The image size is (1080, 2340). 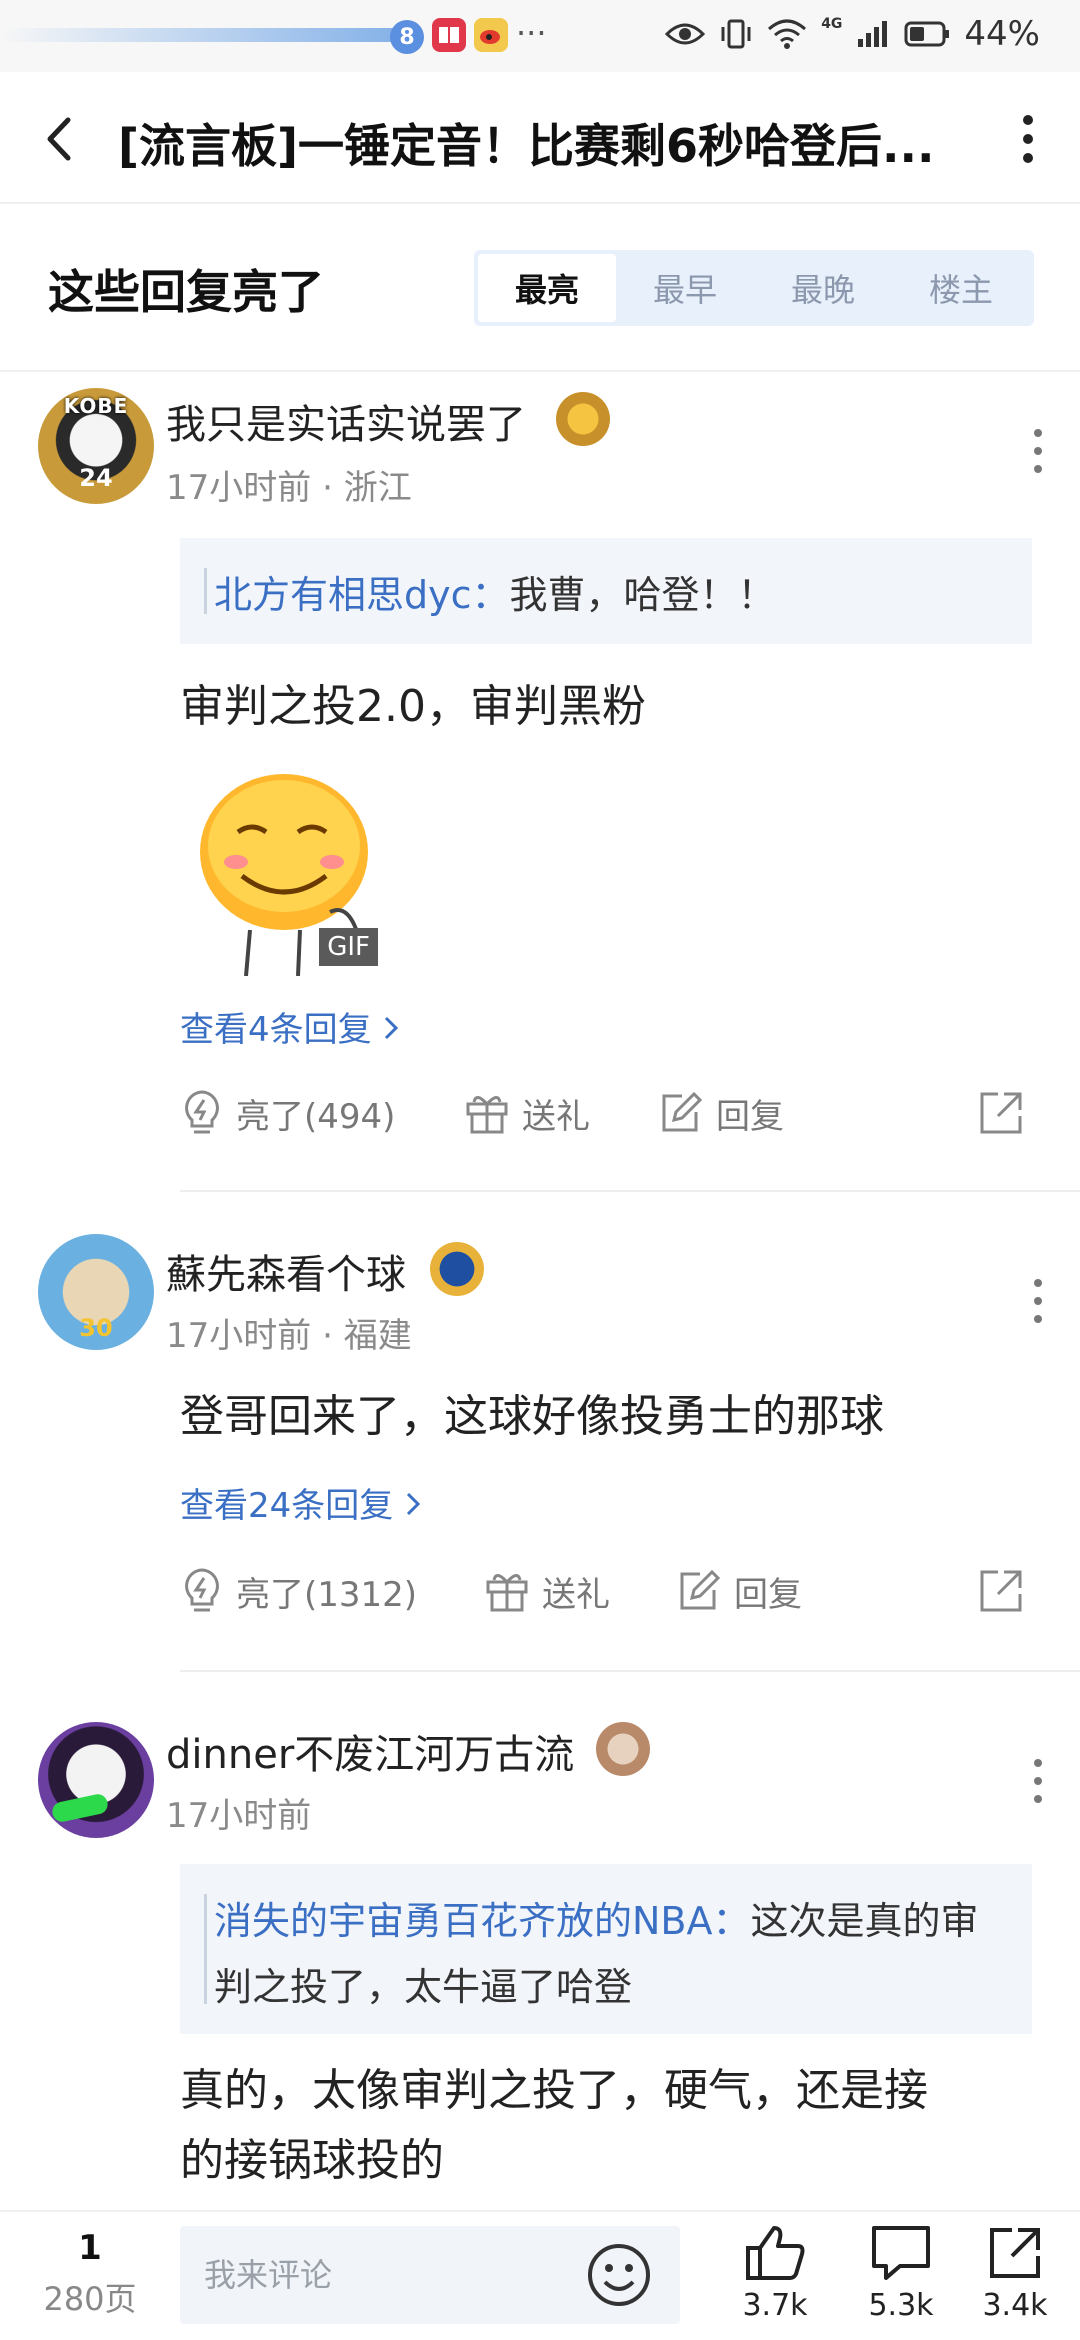 What do you see at coordinates (370, 1751) in the screenshot?
I see `username: dinner不废江河万古流` at bounding box center [370, 1751].